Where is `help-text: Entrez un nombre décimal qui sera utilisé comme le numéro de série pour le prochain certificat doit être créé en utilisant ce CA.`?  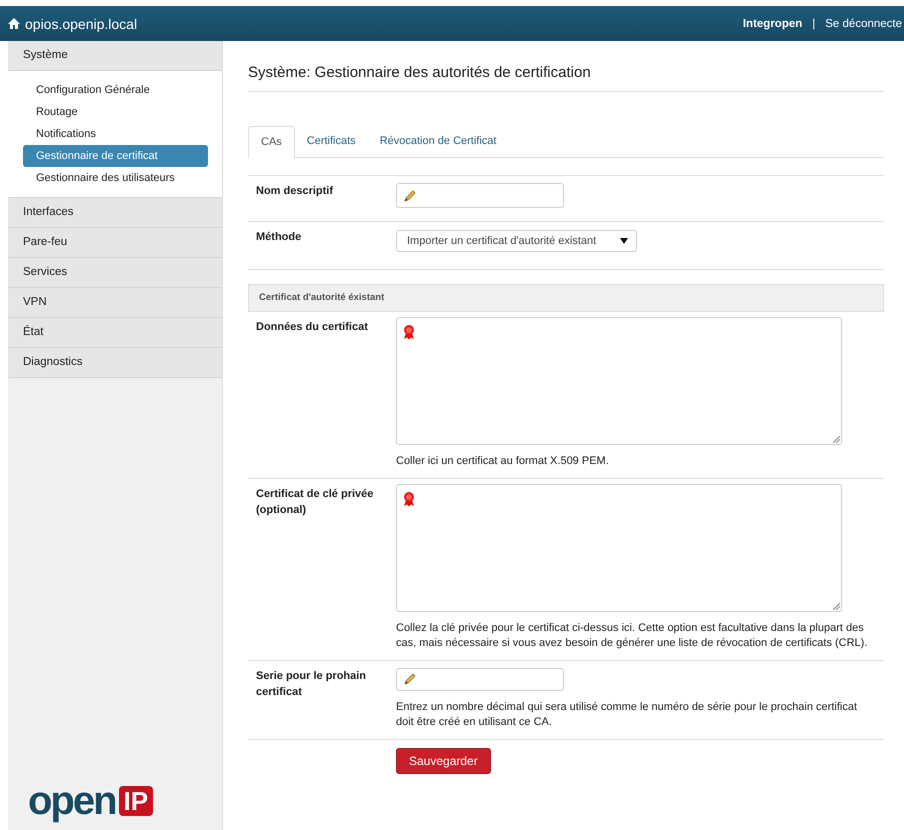 help-text: Entrez un nombre décimal qui sera utilisé comme le numéro de série pour le prochain certificat doit être créé en utilisant ce CA. is located at coordinates (627, 715).